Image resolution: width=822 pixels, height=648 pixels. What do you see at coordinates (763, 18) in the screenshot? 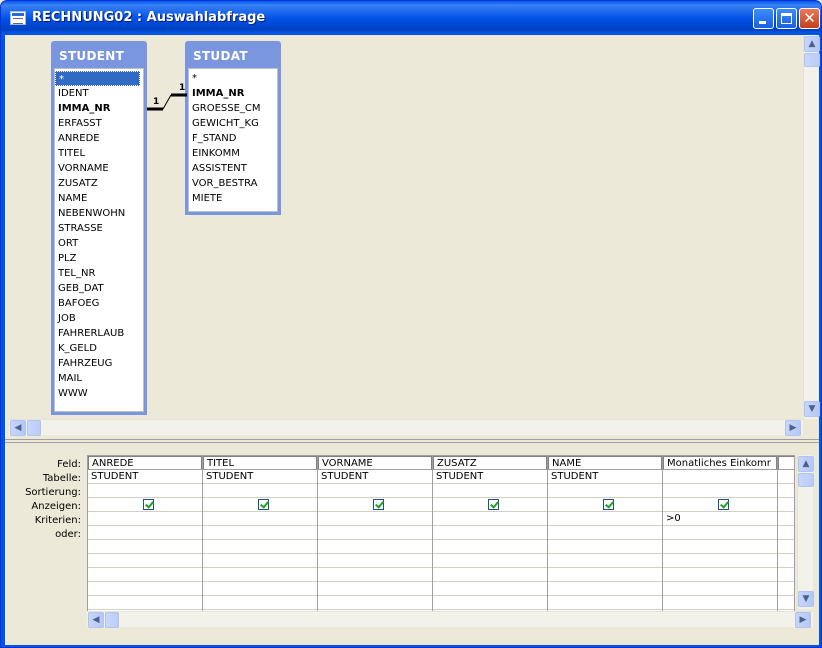
I see `minimize-button` at bounding box center [763, 18].